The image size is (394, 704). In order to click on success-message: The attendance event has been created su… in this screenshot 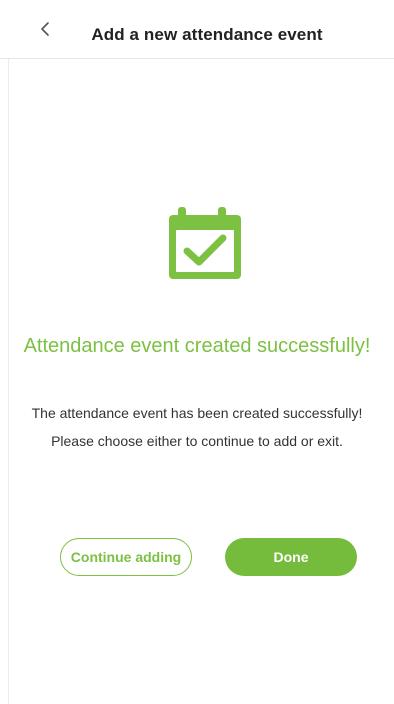, I will do `click(197, 427)`.